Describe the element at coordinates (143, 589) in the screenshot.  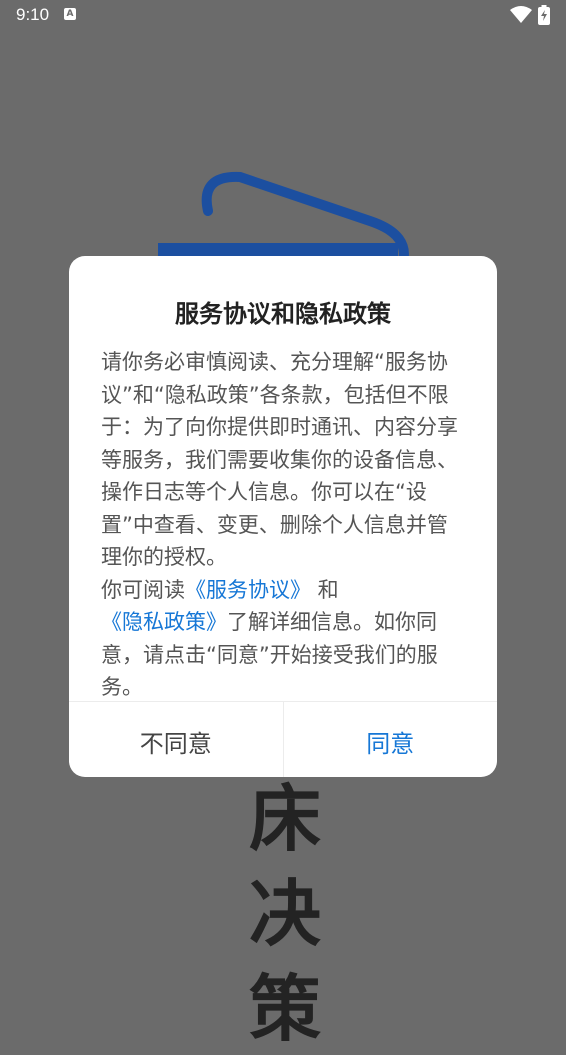
I see `dialog-text: 你可阅读` at that location.